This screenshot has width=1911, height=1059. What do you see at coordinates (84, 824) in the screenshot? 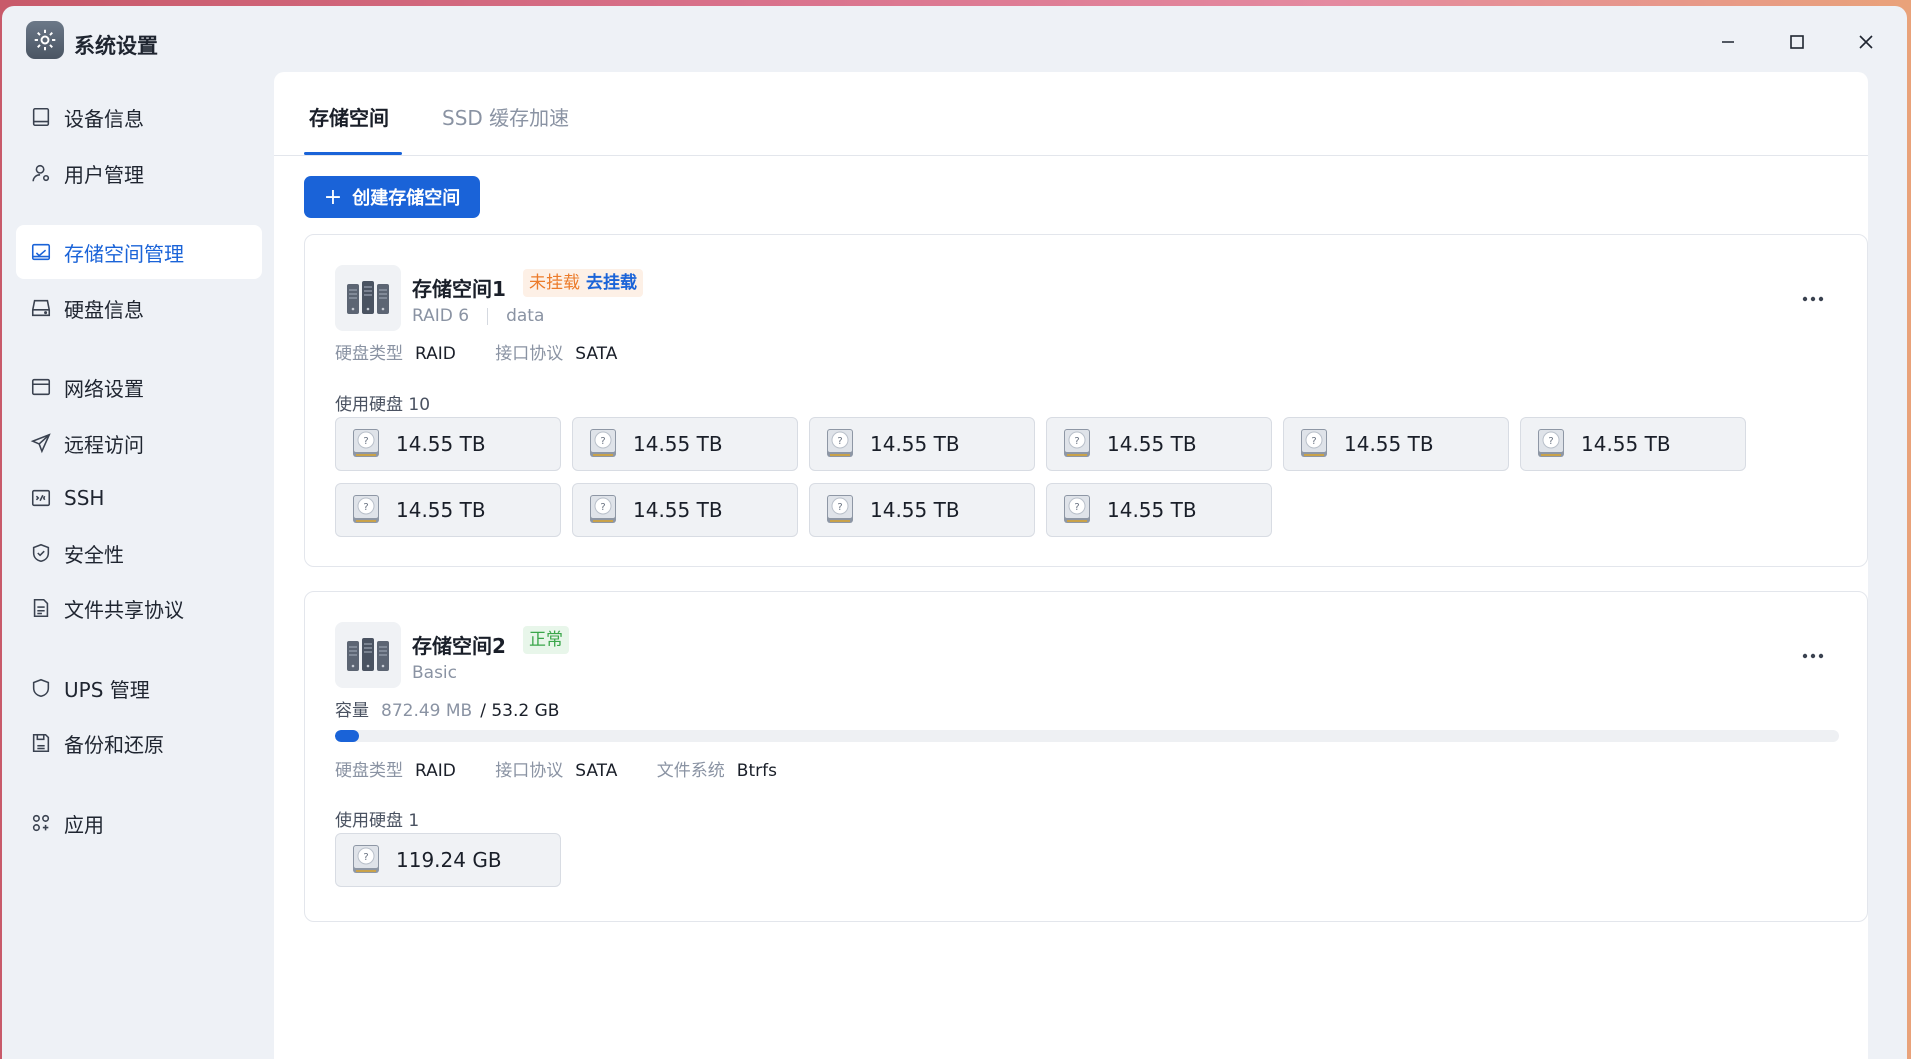
I see `sidebar-item-label: 应用` at bounding box center [84, 824].